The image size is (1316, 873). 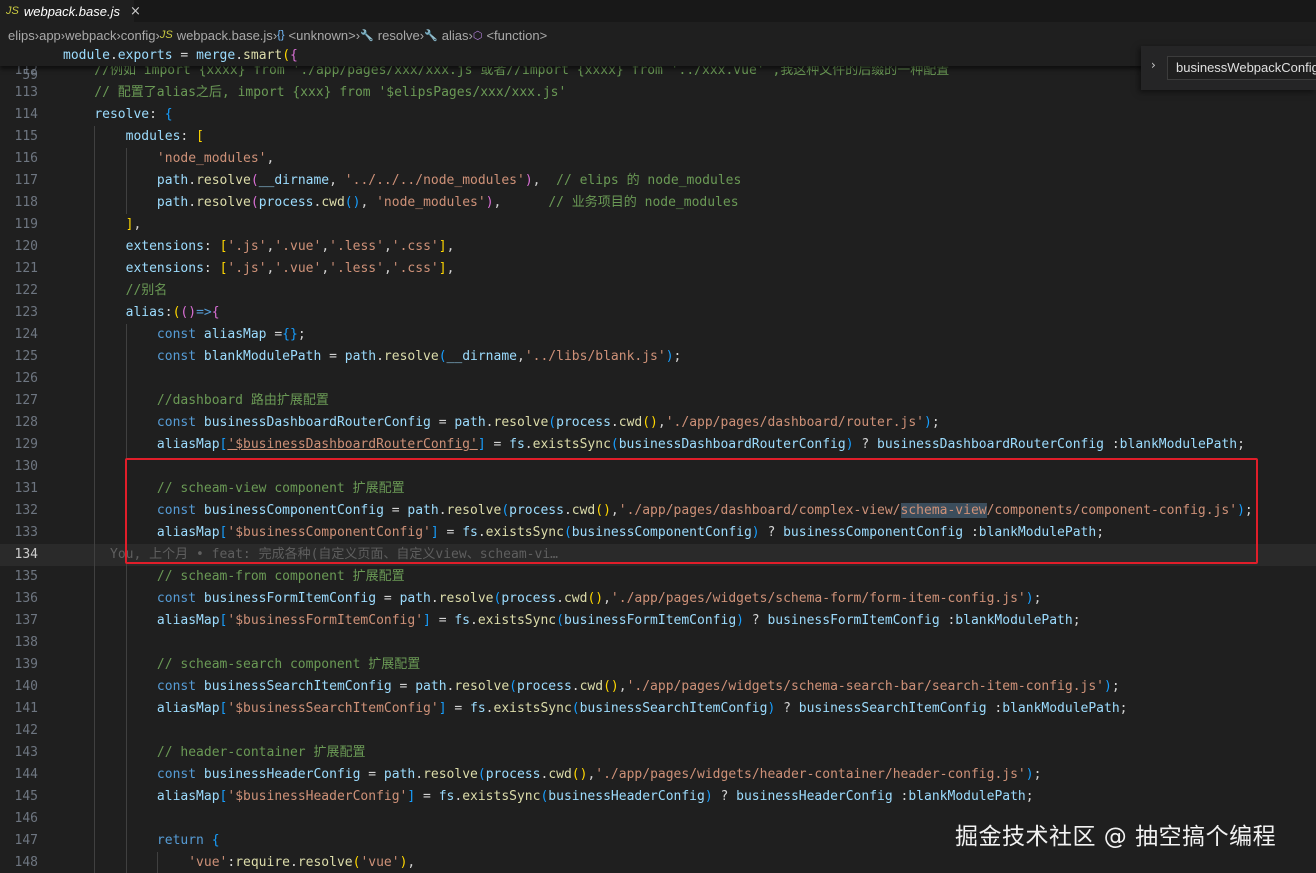 What do you see at coordinates (1241, 68) in the screenshot?
I see `outline-symbol: businessWebpackConfig` at bounding box center [1241, 68].